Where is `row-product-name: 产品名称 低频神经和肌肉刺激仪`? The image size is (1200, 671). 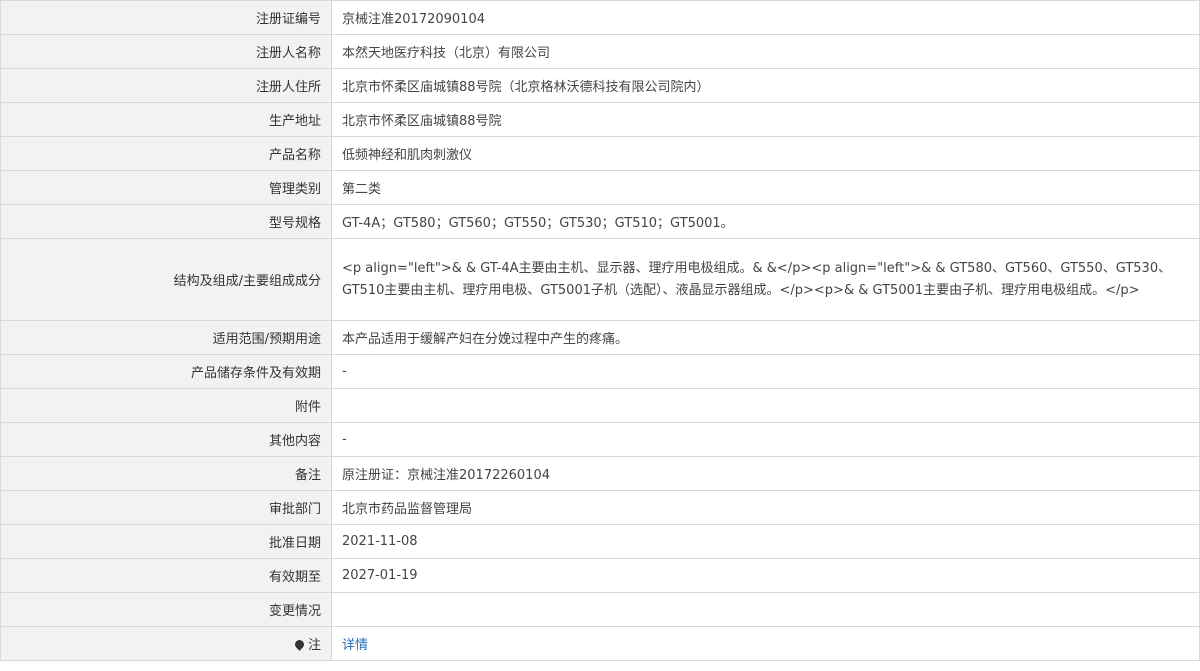 row-product-name: 产品名称 低频神经和肌肉刺激仪 is located at coordinates (600, 153).